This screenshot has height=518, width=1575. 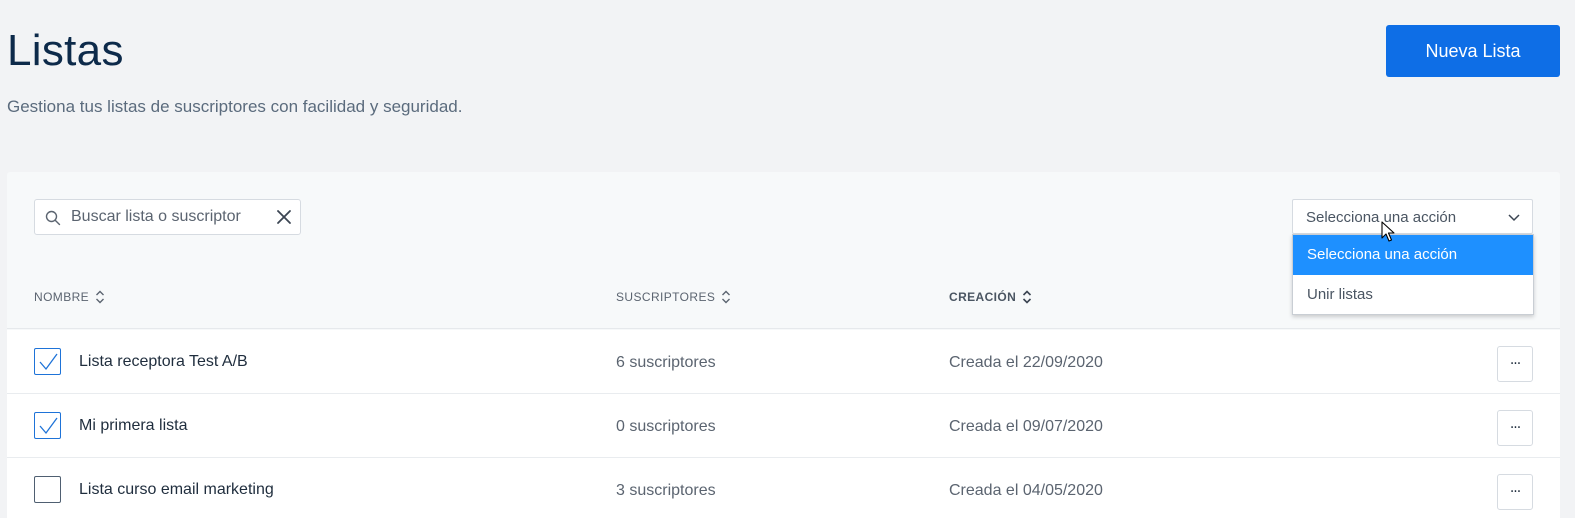 What do you see at coordinates (1026, 426) in the screenshot?
I see `list-created: Creada el 09/07/2020` at bounding box center [1026, 426].